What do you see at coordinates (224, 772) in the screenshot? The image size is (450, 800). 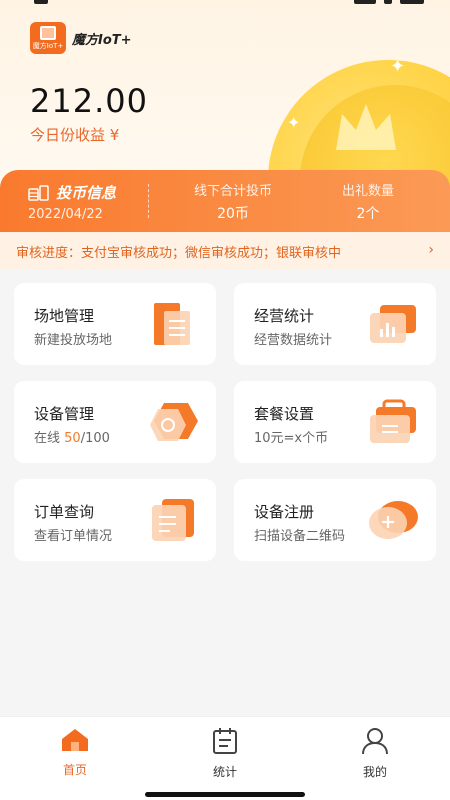 I see `tab-label: 统计` at bounding box center [224, 772].